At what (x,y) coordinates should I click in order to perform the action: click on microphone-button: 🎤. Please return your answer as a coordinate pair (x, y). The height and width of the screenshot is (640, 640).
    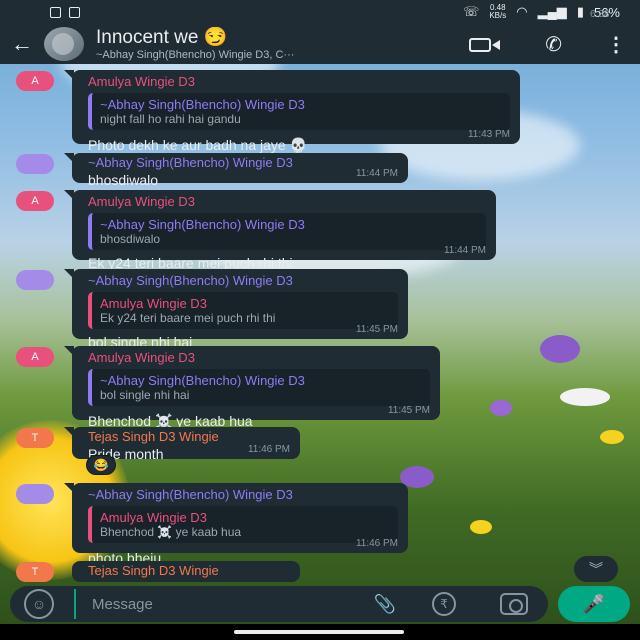
    Looking at the image, I should click on (594, 604).